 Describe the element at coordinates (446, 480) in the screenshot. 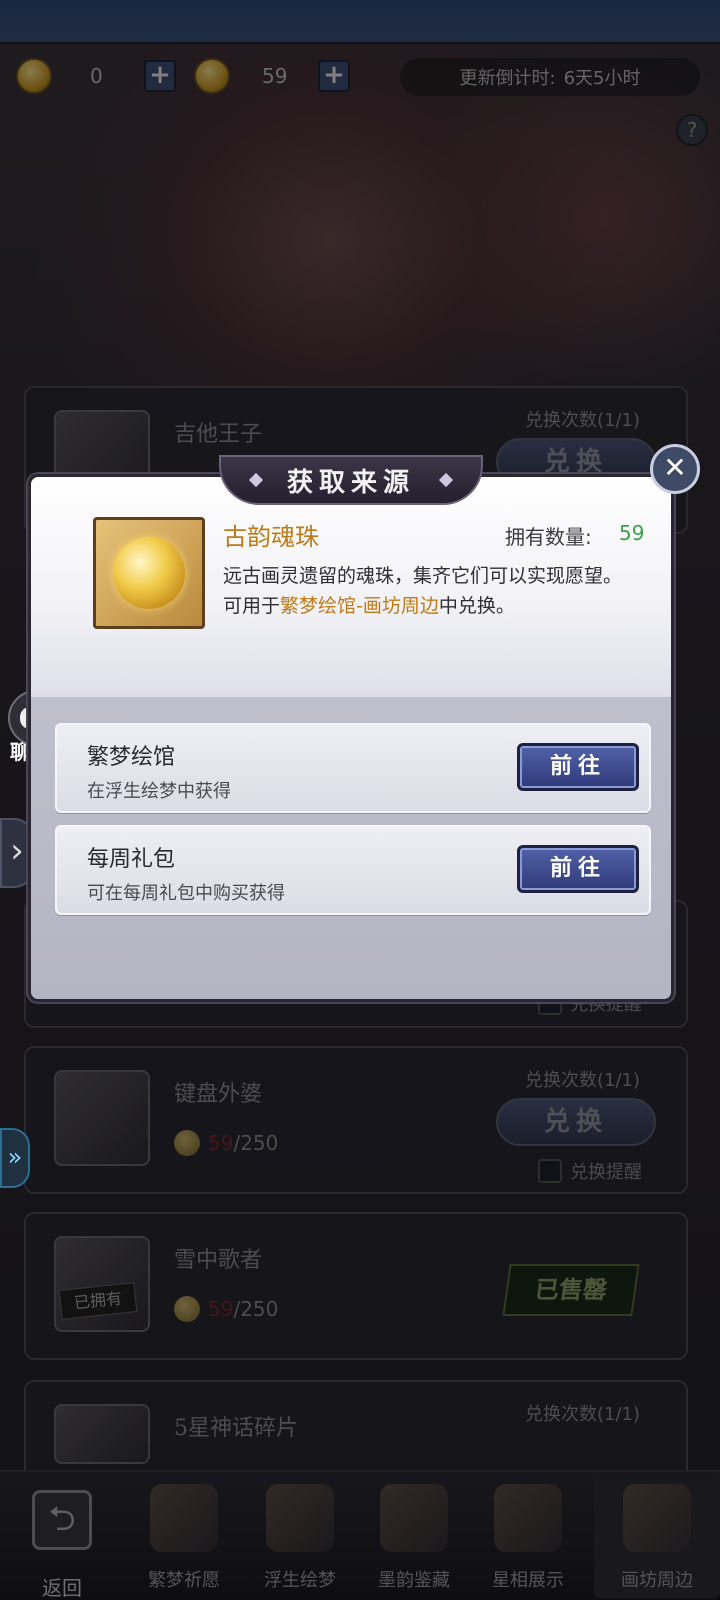

I see `title-ornament-right` at that location.